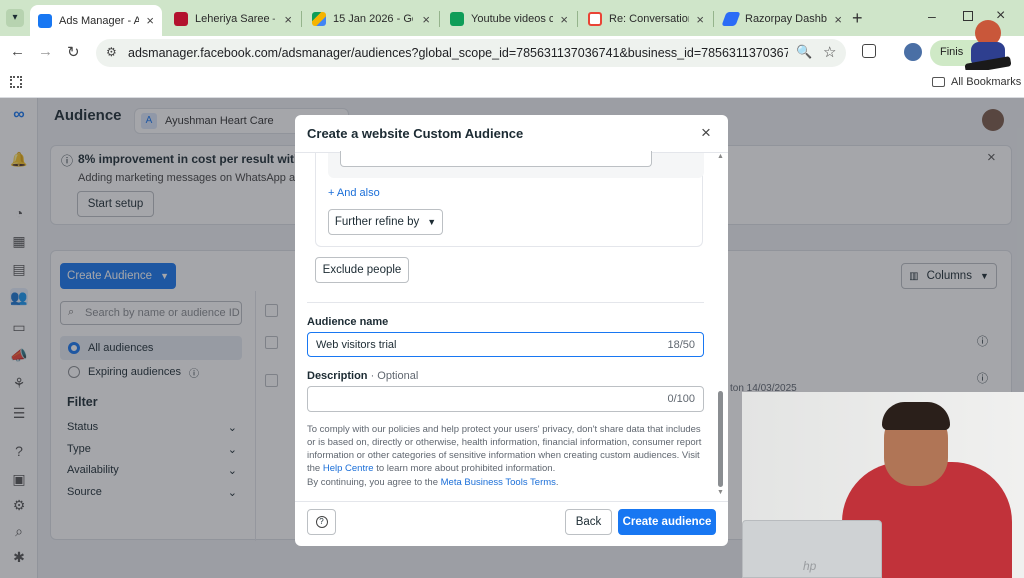 The width and height of the screenshot is (1024, 578). Describe the element at coordinates (988, 45) in the screenshot. I see `channel-logo-sticker` at that location.